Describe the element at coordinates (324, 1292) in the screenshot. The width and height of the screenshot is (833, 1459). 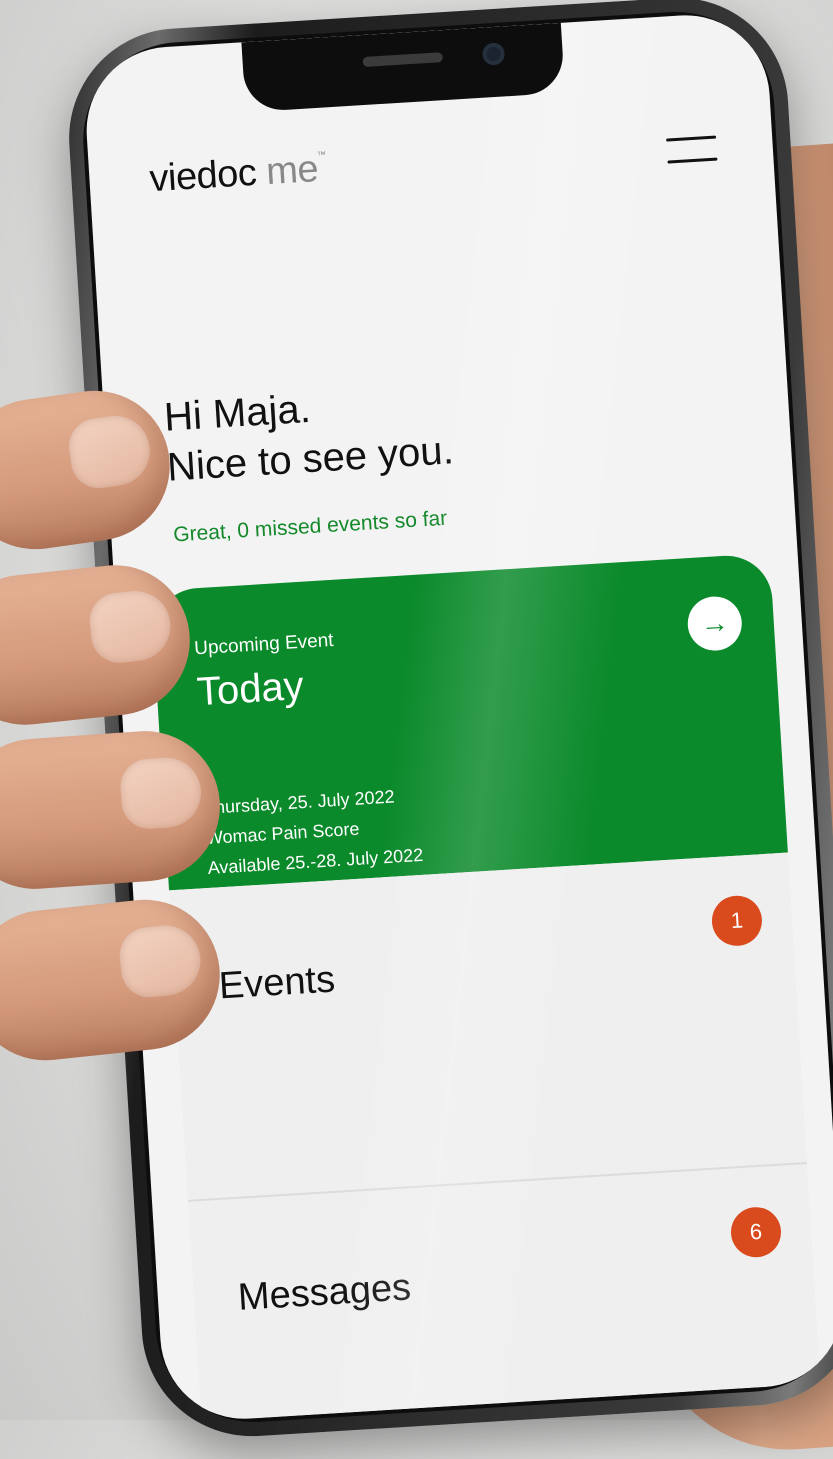
I see `messages-title: Messages` at that location.